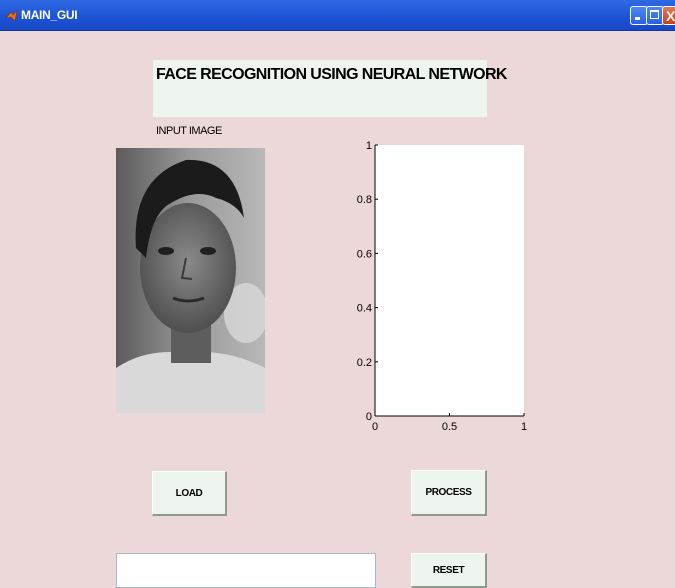 The image size is (675, 588). I want to click on x-tick-label: 1, so click(524, 427).